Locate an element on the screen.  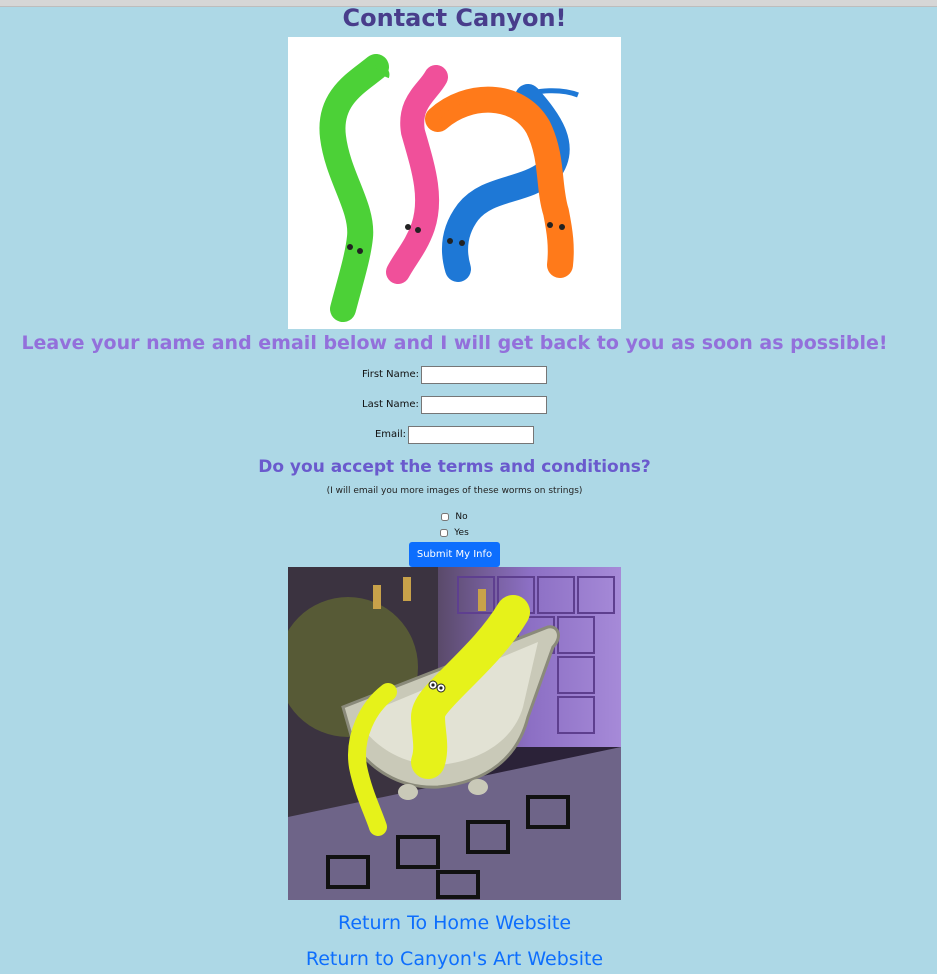
worms-image is located at coordinates (454, 183).